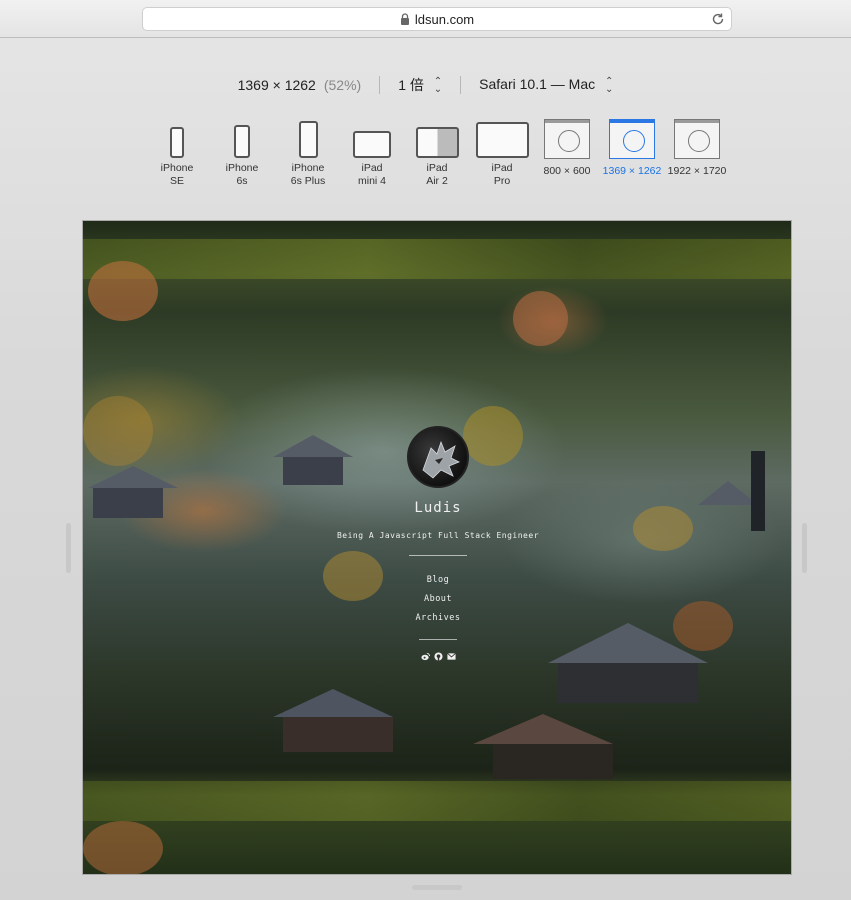  Describe the element at coordinates (632, 171) in the screenshot. I see `device-label: 1369 × 1262` at that location.